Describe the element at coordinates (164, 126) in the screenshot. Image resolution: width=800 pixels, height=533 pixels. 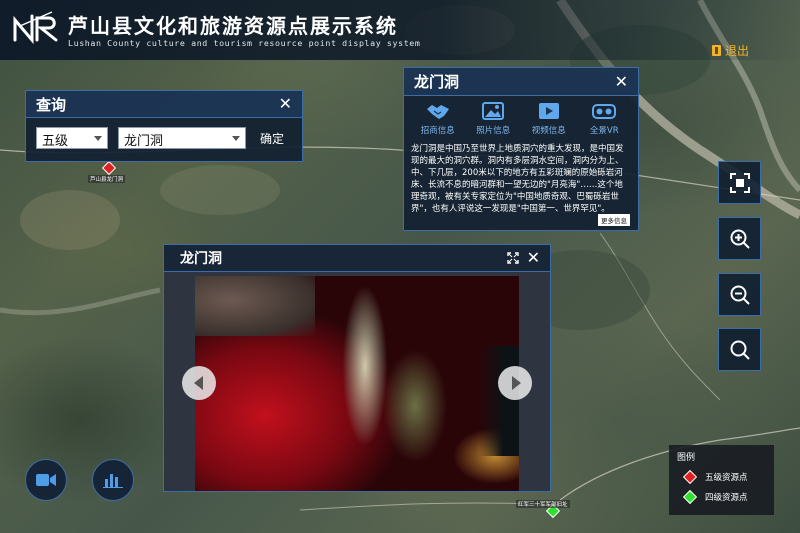
I see `query-panel: 查询 ✕ 五级 龙门洞 确定` at that location.